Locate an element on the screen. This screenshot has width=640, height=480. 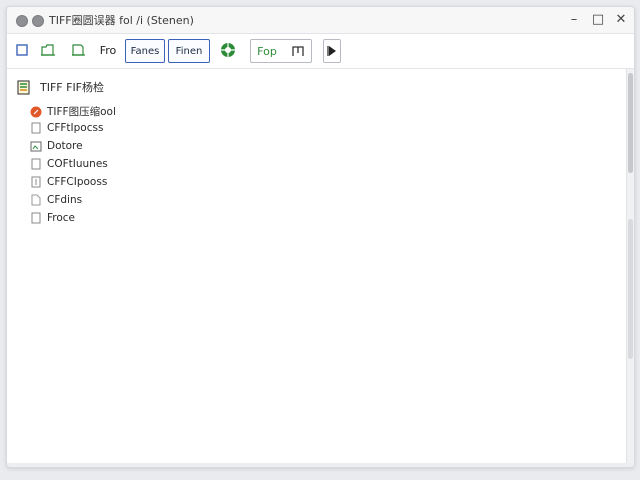
tree-item: CFFtIpocss is located at coordinates (66, 128).